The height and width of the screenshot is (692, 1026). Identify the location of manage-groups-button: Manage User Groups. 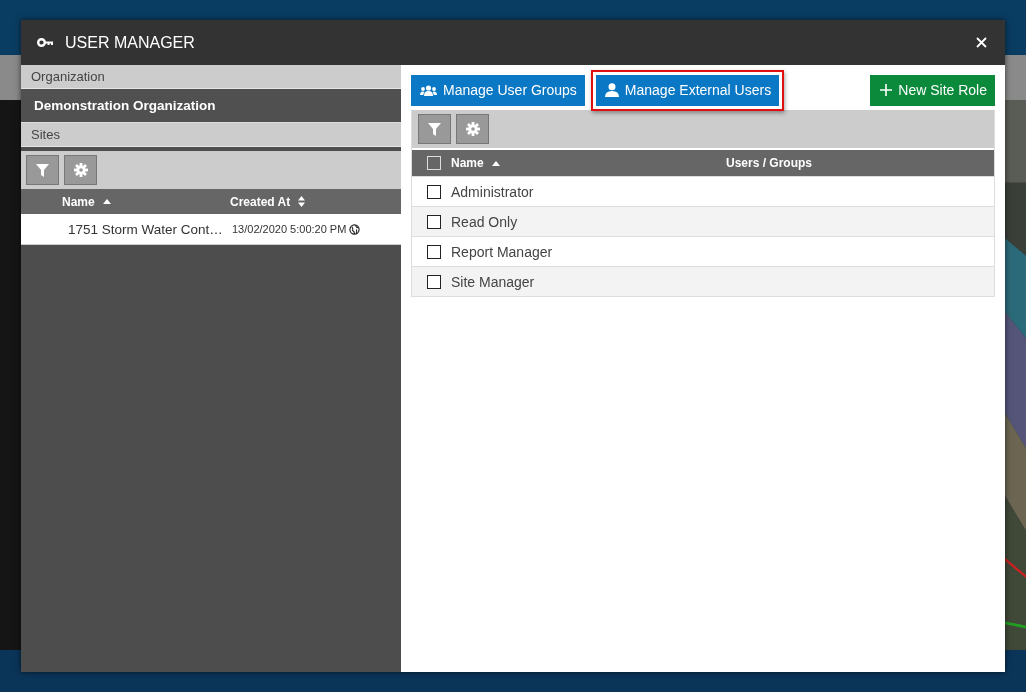
(498, 90).